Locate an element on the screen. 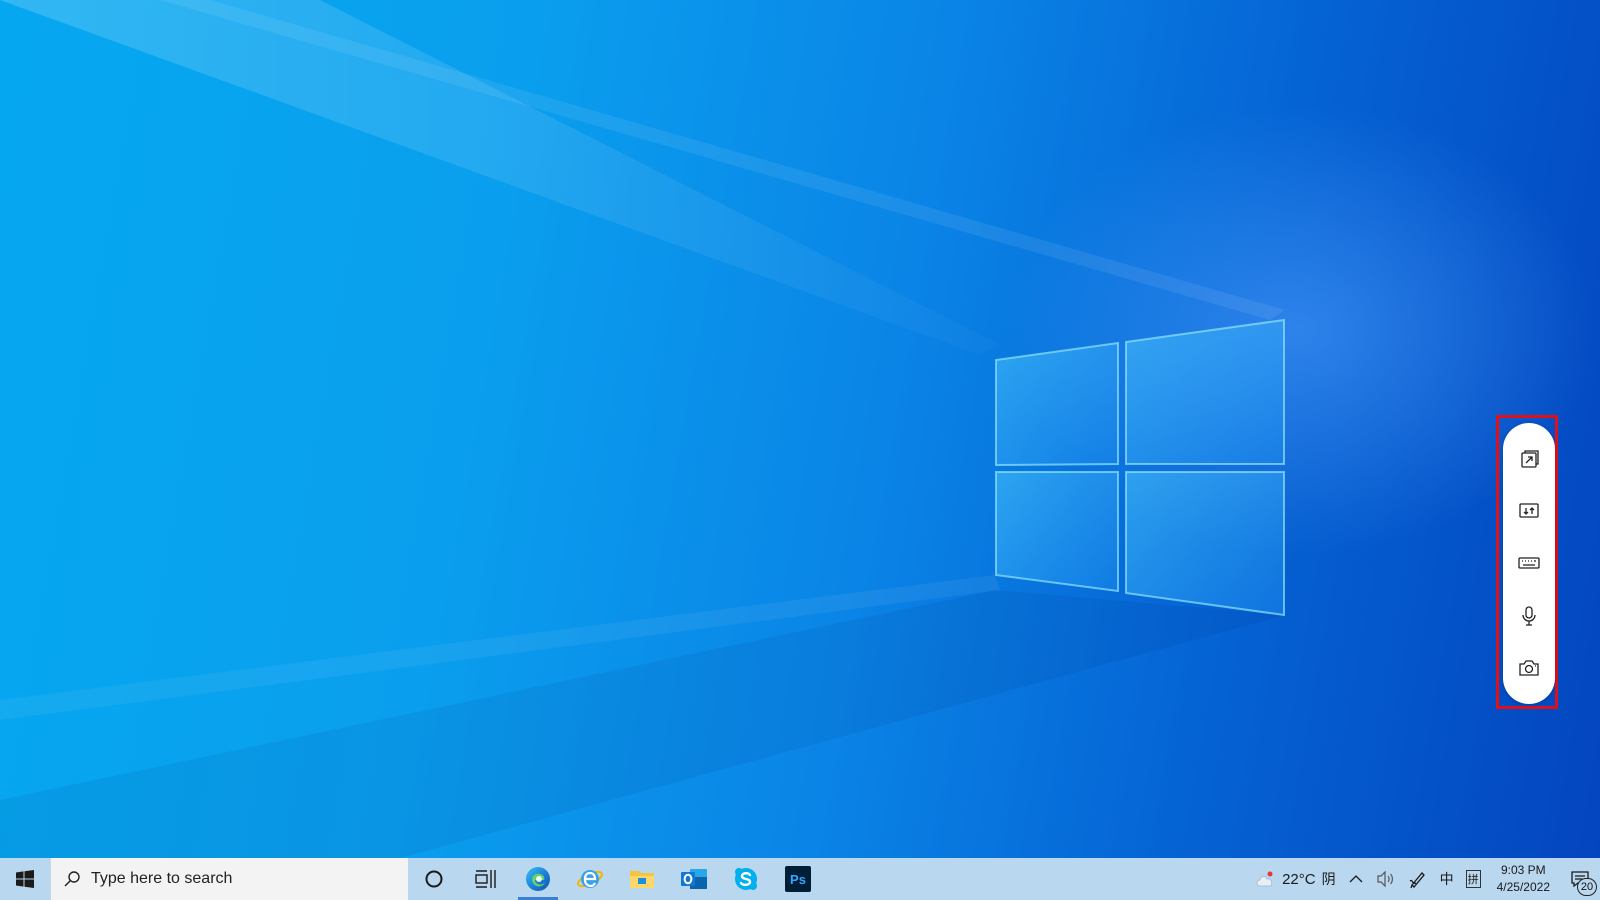 The height and width of the screenshot is (900, 1600). microphone-button is located at coordinates (1529, 616).